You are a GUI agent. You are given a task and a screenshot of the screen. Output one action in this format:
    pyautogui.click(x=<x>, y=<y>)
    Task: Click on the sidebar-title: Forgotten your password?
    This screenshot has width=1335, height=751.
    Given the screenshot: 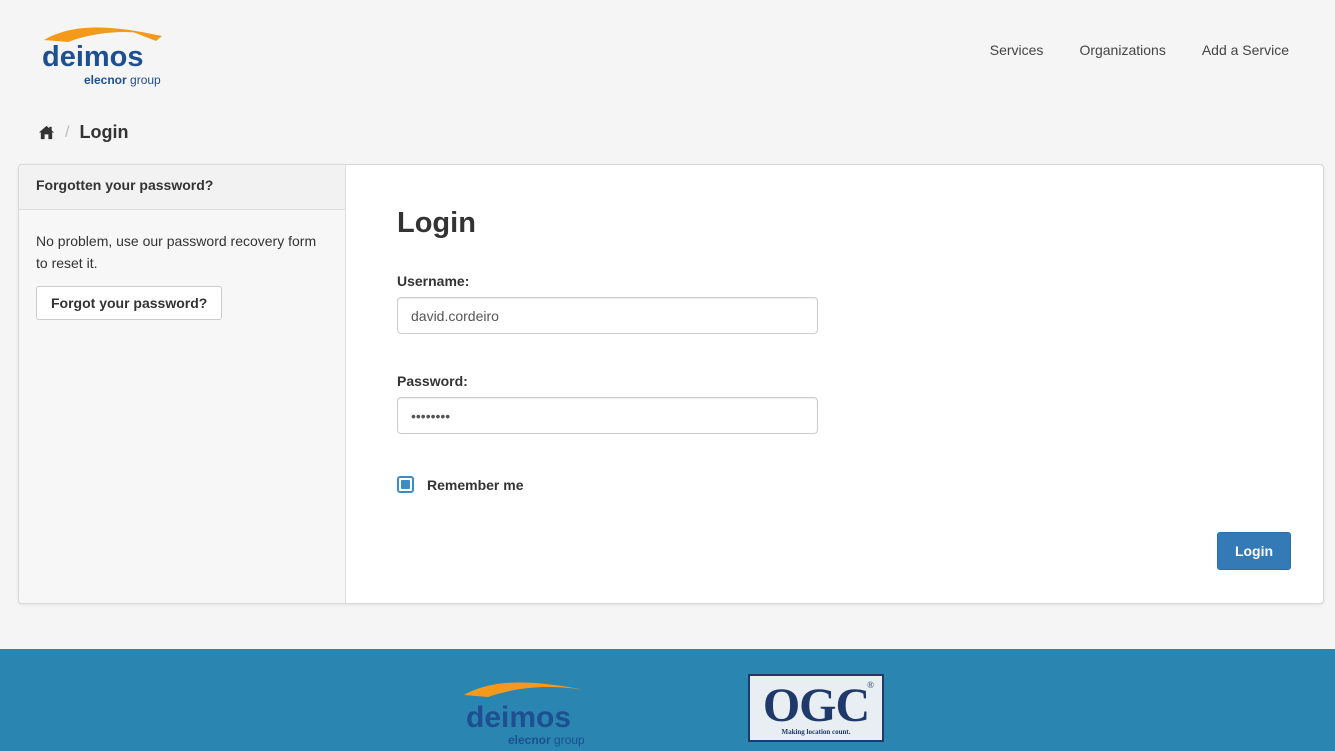 What is the action you would take?
    pyautogui.click(x=182, y=187)
    